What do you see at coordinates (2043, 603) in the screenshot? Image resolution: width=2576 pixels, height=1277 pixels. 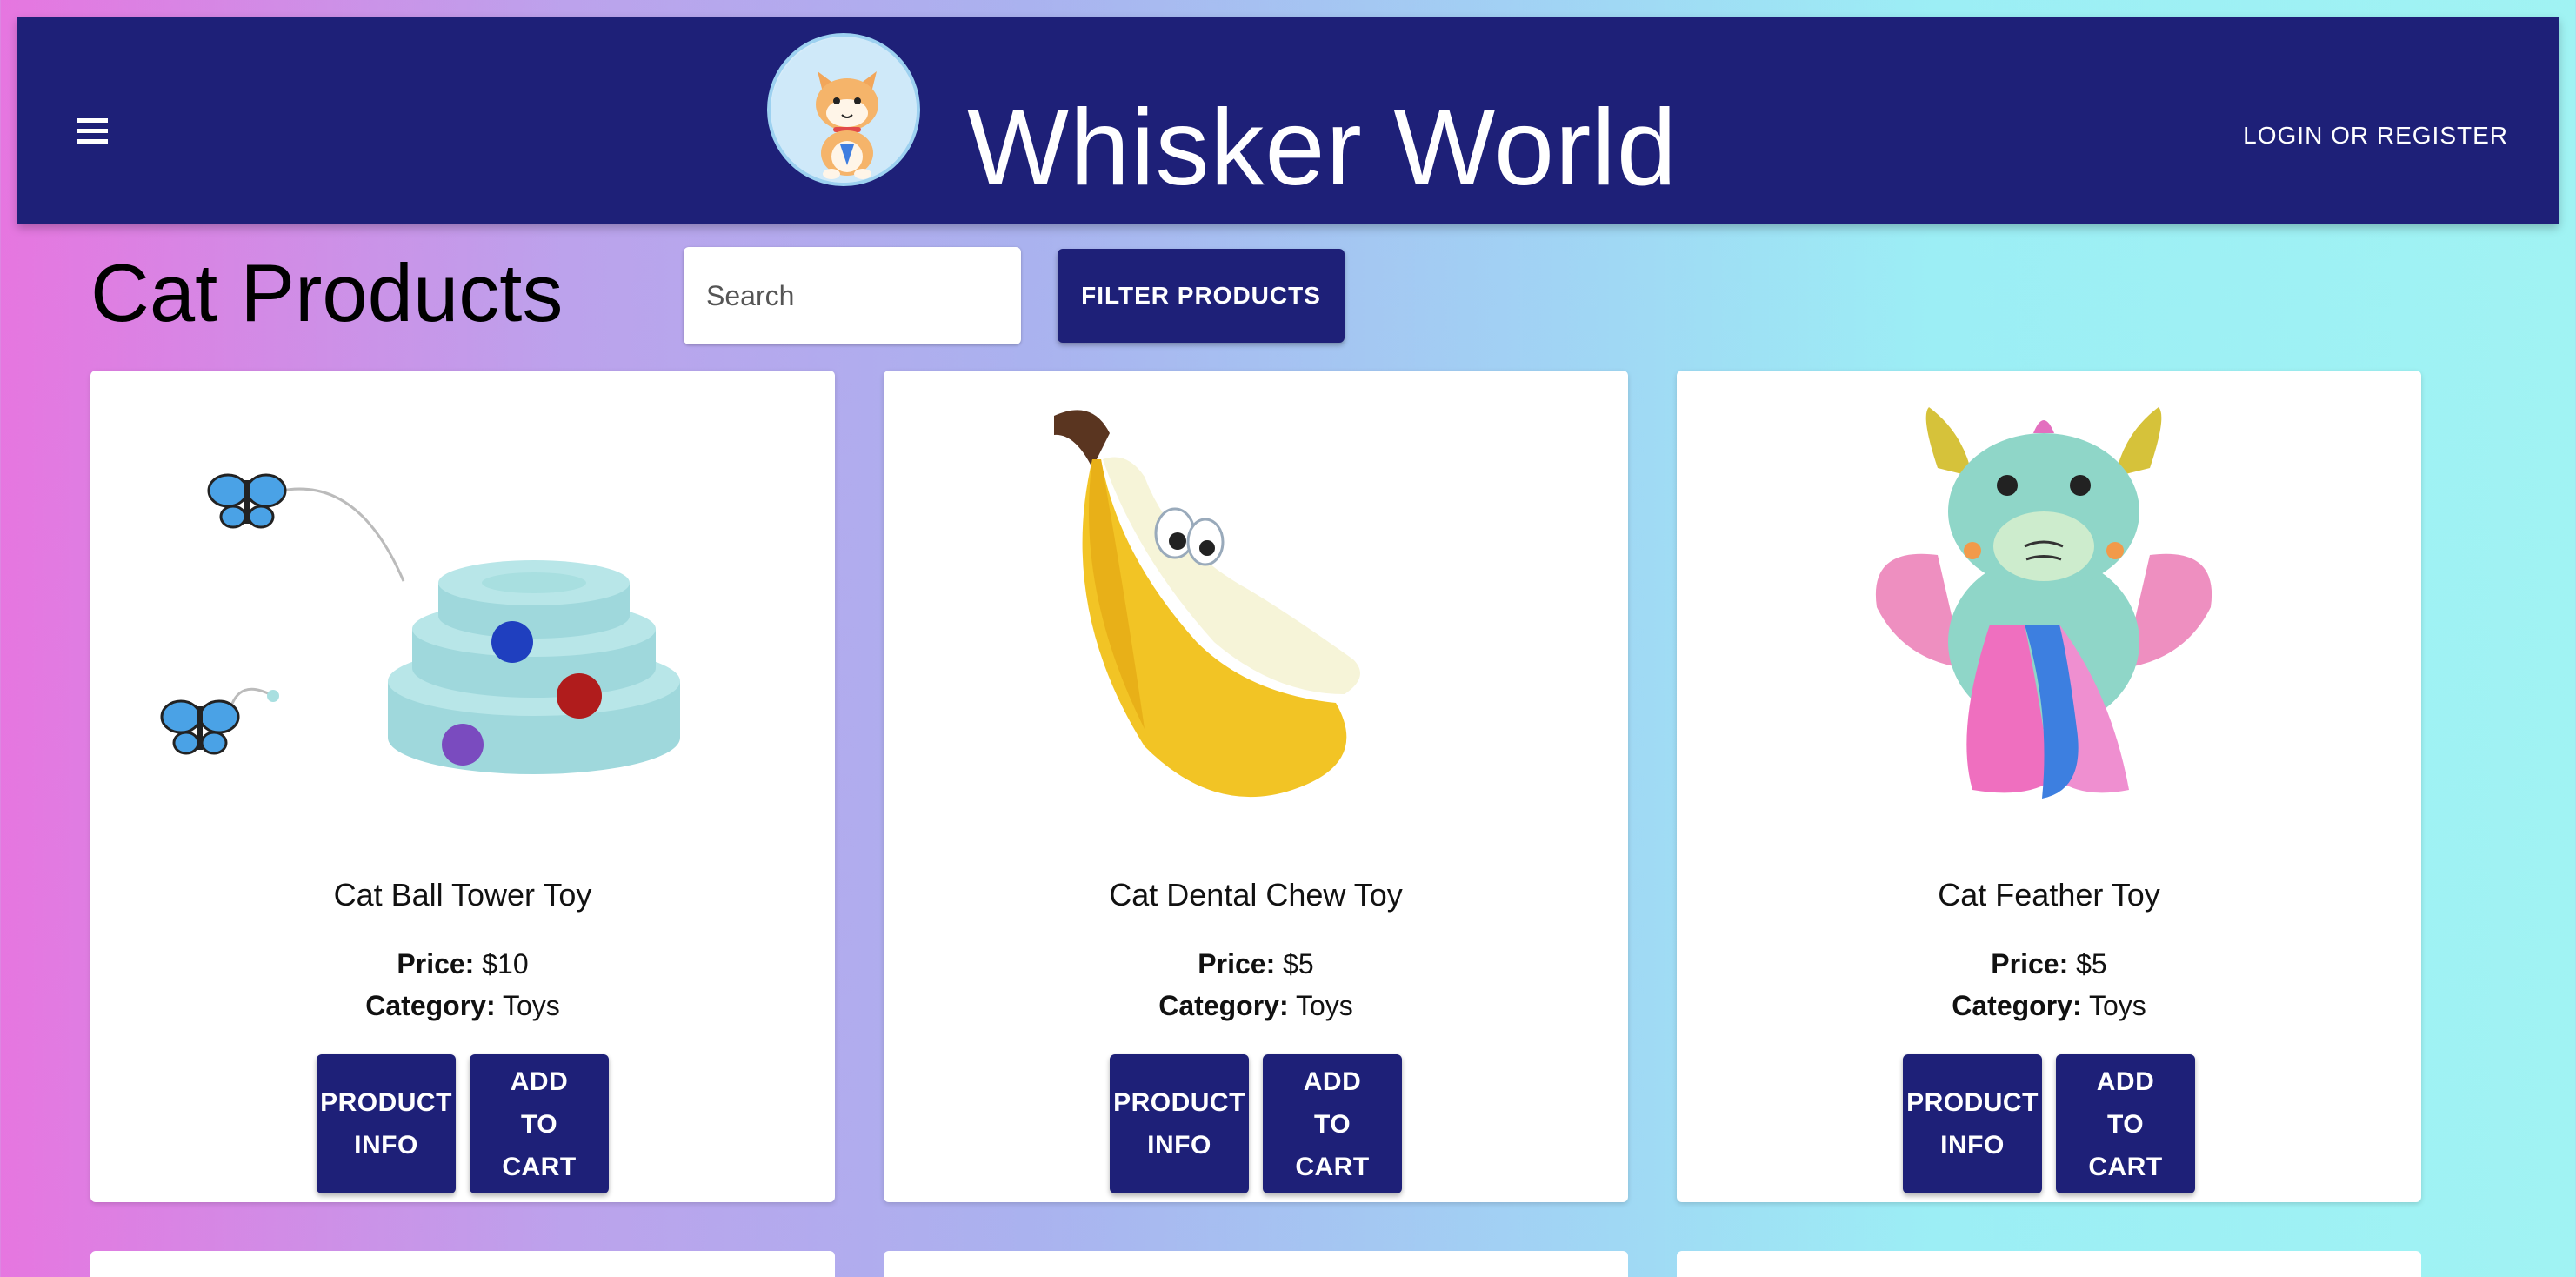 I see `dragon-feather-toy-image` at bounding box center [2043, 603].